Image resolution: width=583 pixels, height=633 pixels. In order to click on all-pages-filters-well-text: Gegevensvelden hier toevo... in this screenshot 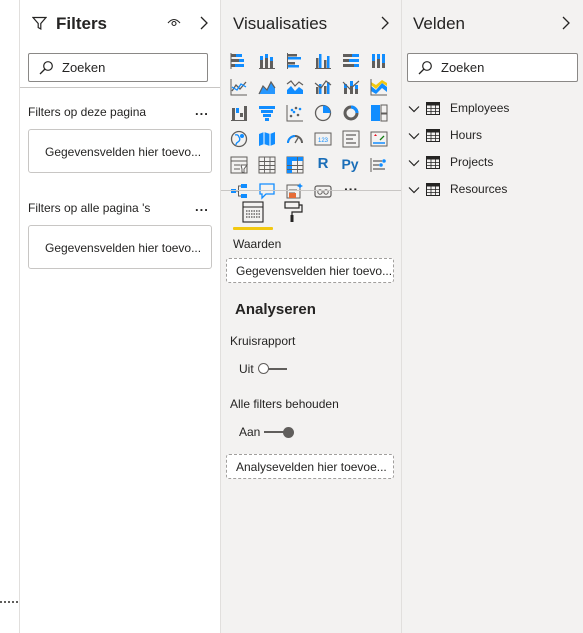, I will do `click(123, 248)`.